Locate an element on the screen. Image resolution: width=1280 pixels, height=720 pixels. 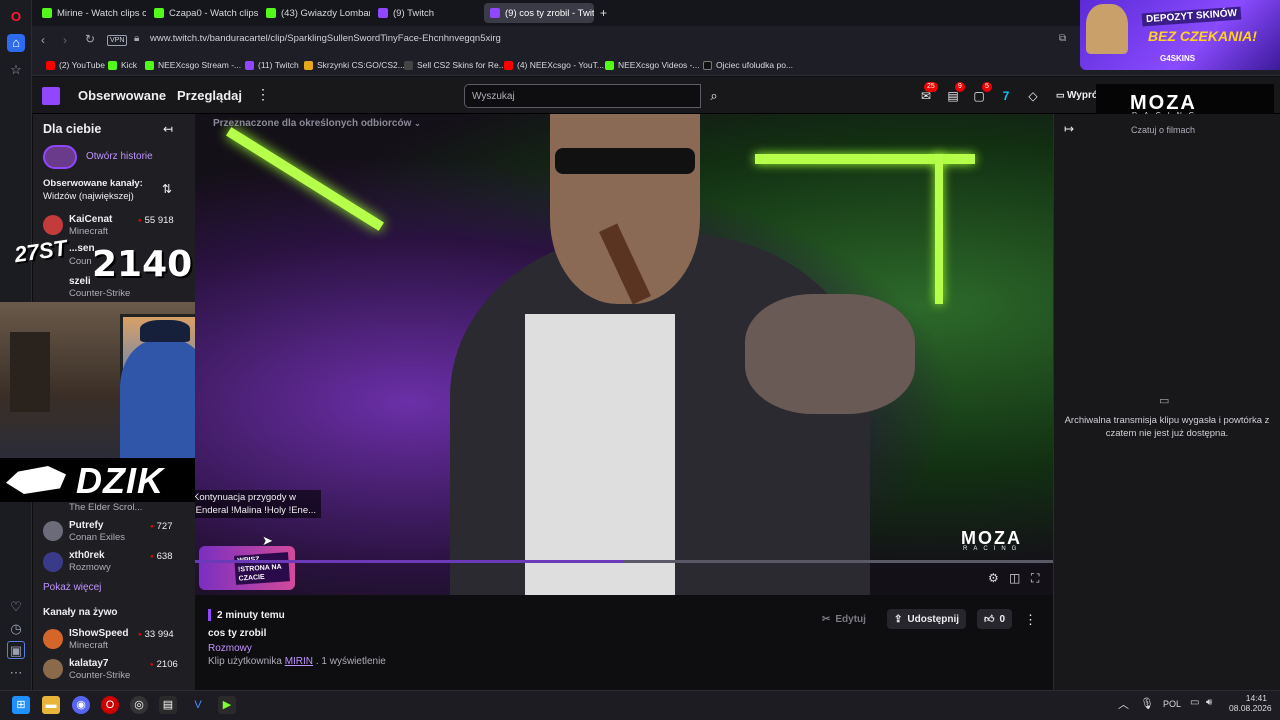
history-icon: ◷ is located at coordinates (16, 629).